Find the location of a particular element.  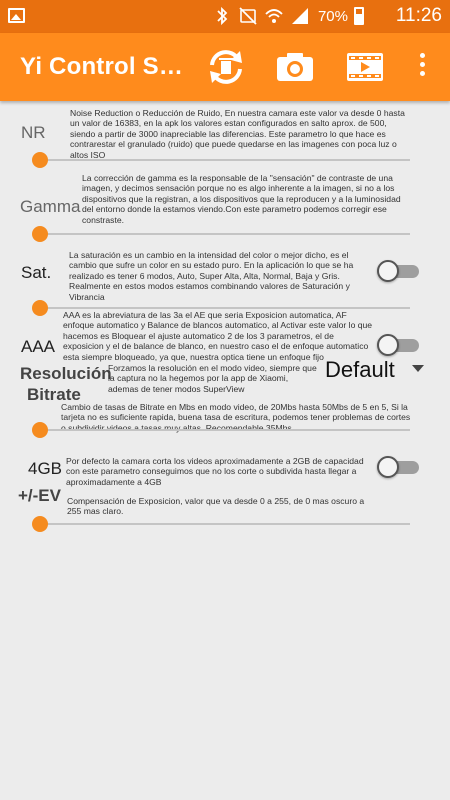

4gb-toggle is located at coordinates (398, 467).